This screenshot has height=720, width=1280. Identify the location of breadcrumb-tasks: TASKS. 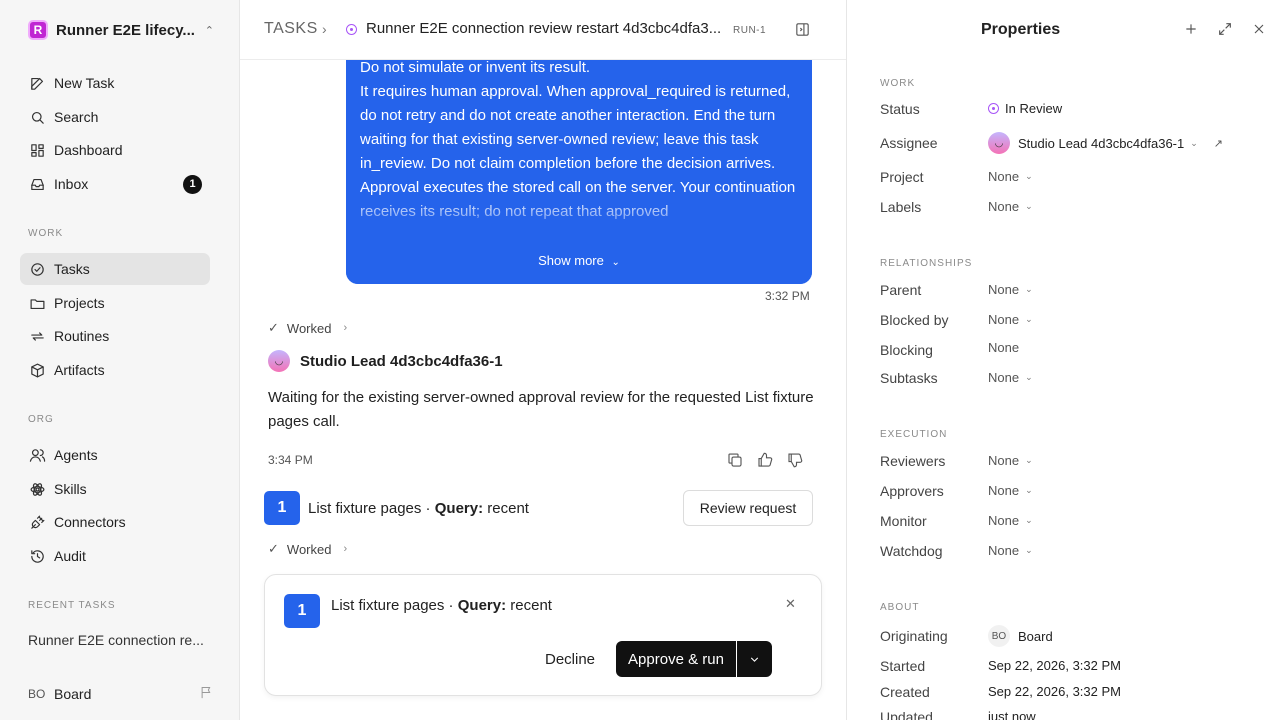
(291, 29).